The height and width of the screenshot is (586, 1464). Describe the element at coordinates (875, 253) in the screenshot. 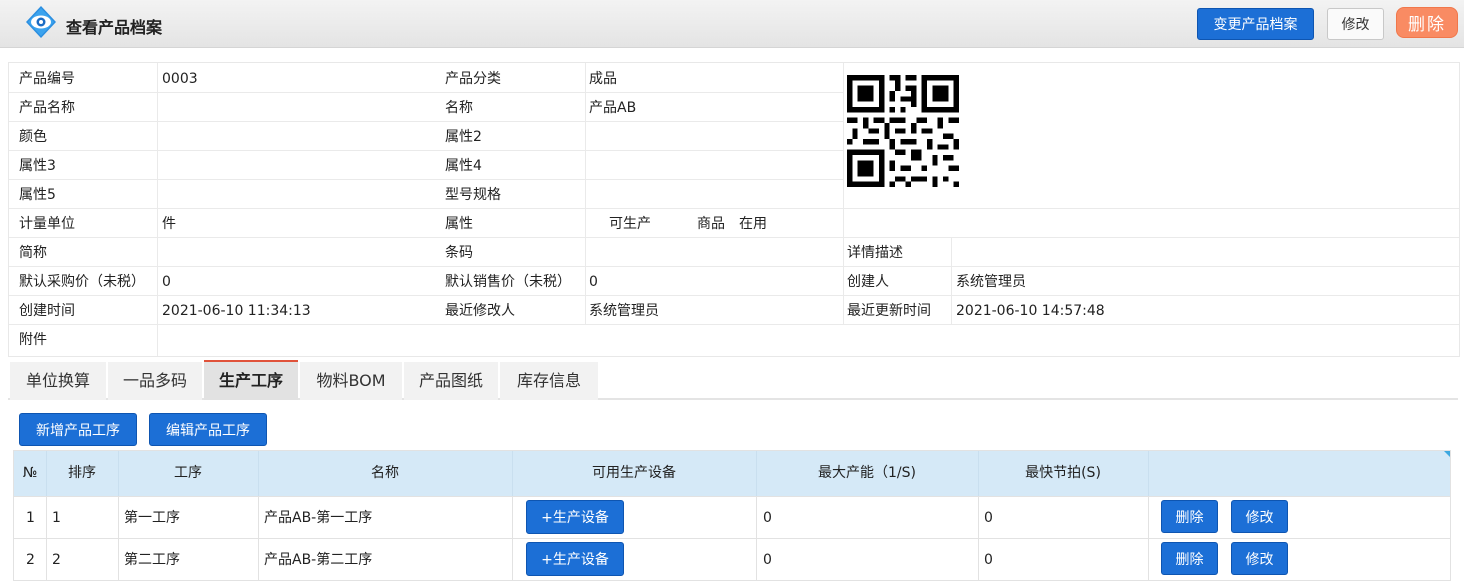

I see `detail-label: 详情描述` at that location.